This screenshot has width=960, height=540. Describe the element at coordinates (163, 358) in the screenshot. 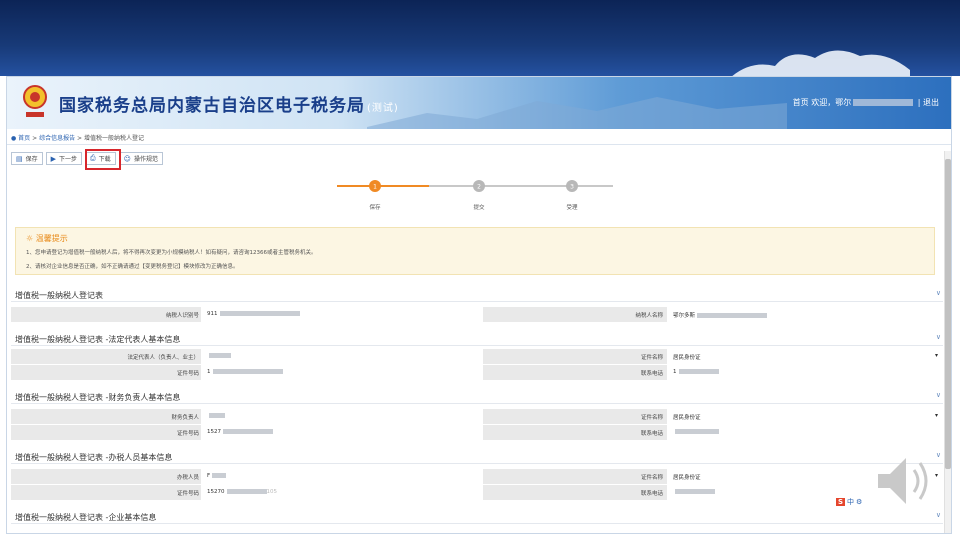

I see `legal-rep-label: 法定代表人（负责人、业主）` at that location.